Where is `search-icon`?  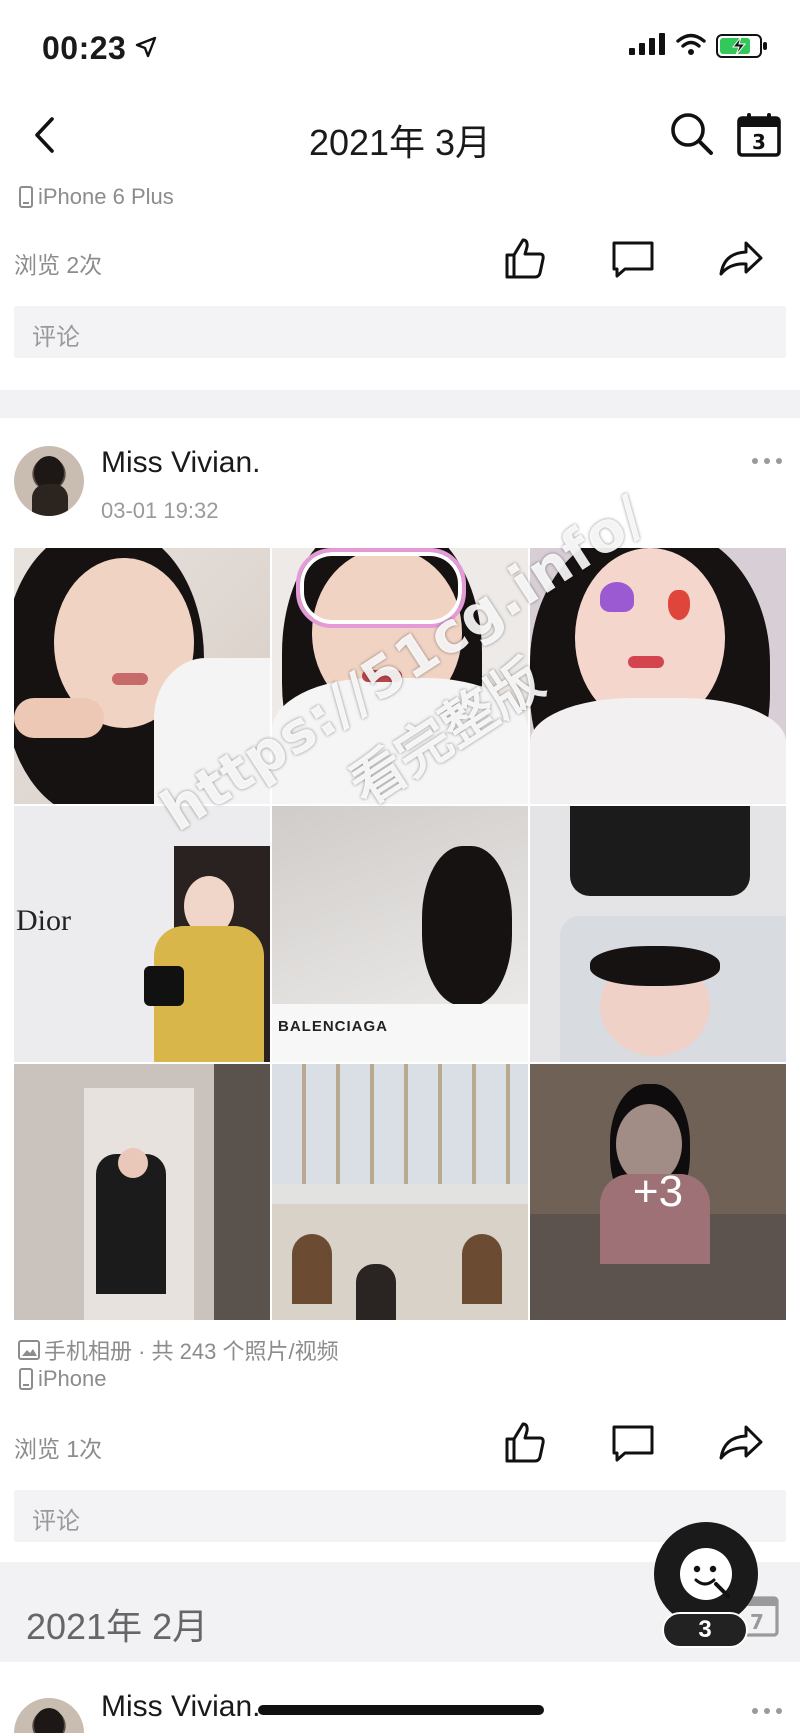
search-icon is located at coordinates (692, 134).